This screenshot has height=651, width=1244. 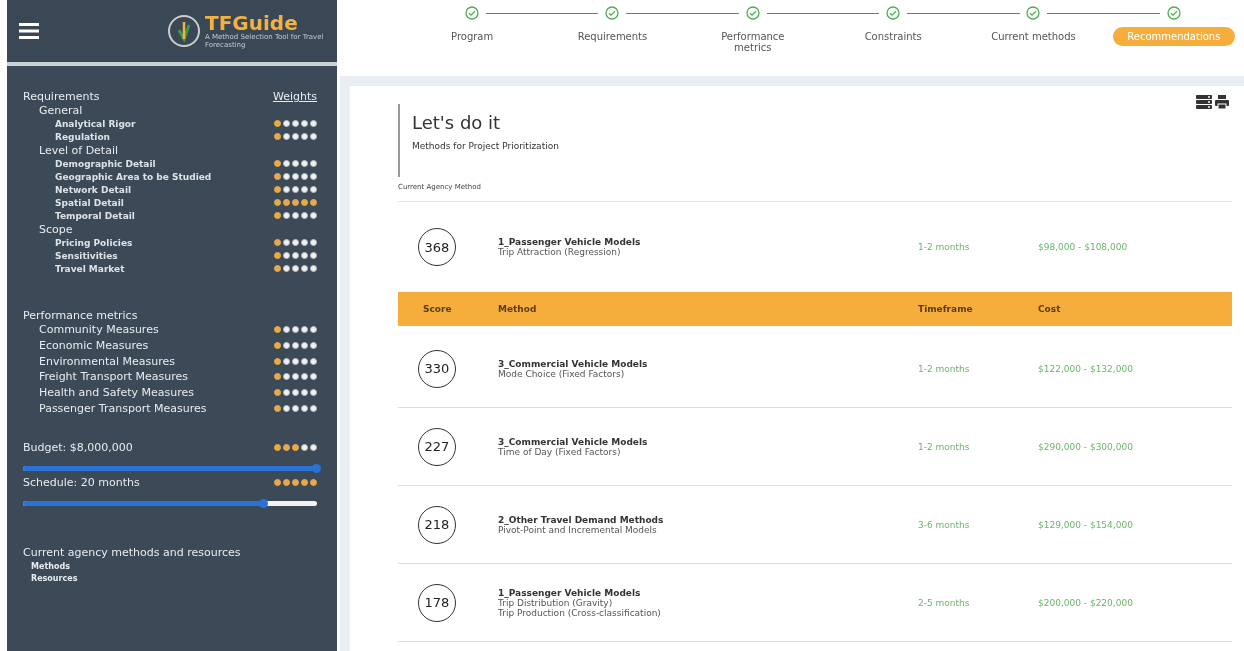 I want to click on constraint-label: Schedule: 20 months, so click(x=81, y=483).